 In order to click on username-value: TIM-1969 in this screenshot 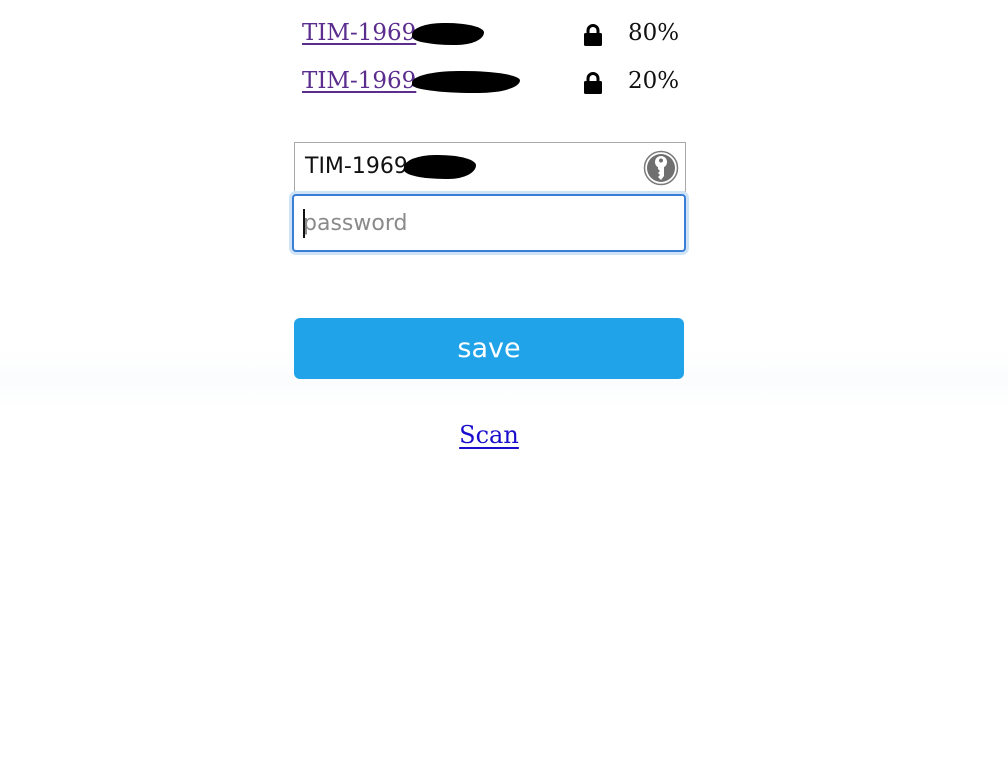, I will do `click(390, 166)`.